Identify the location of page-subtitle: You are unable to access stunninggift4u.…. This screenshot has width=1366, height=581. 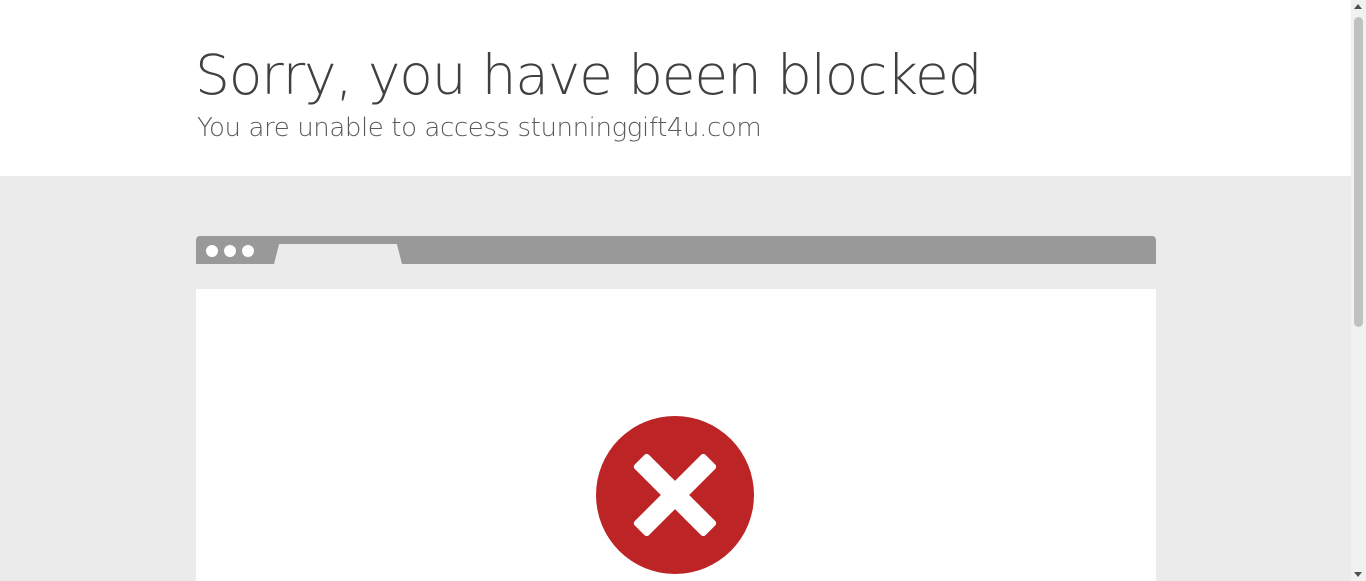
(479, 128).